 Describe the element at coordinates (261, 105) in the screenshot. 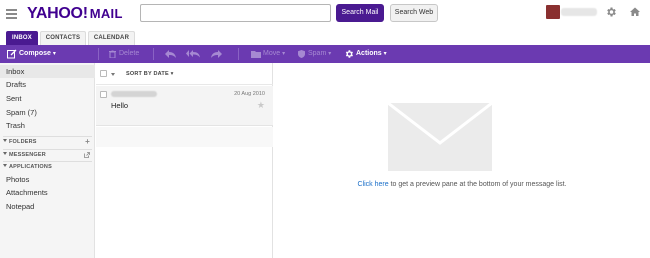

I see `star-icon: ★` at that location.